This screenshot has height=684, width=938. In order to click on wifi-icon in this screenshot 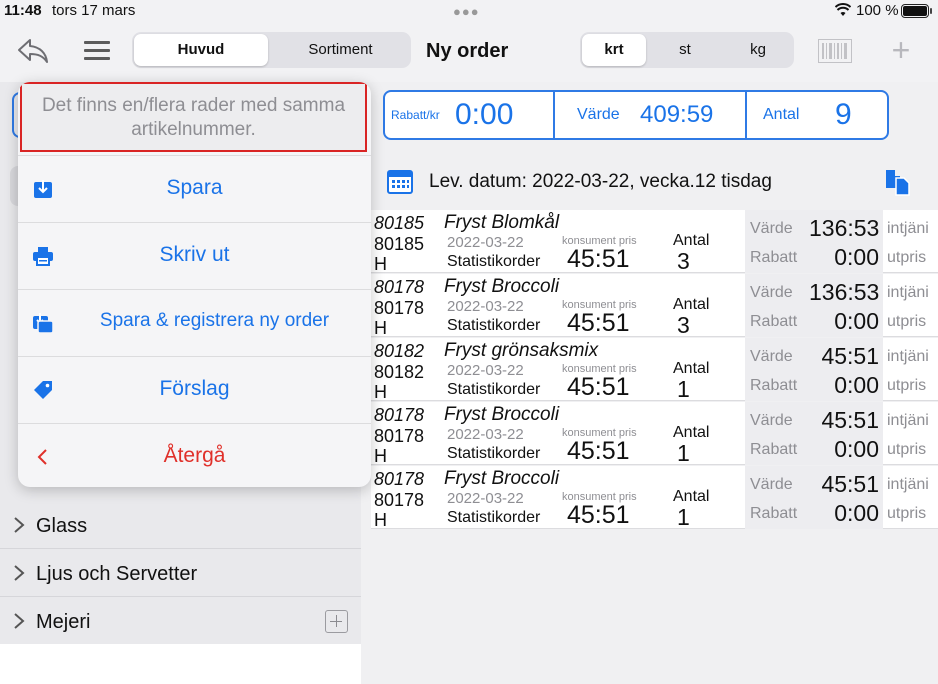, I will do `click(843, 9)`.